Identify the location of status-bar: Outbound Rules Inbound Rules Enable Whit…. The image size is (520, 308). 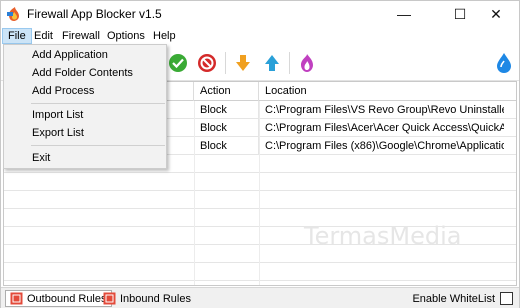
(260, 297).